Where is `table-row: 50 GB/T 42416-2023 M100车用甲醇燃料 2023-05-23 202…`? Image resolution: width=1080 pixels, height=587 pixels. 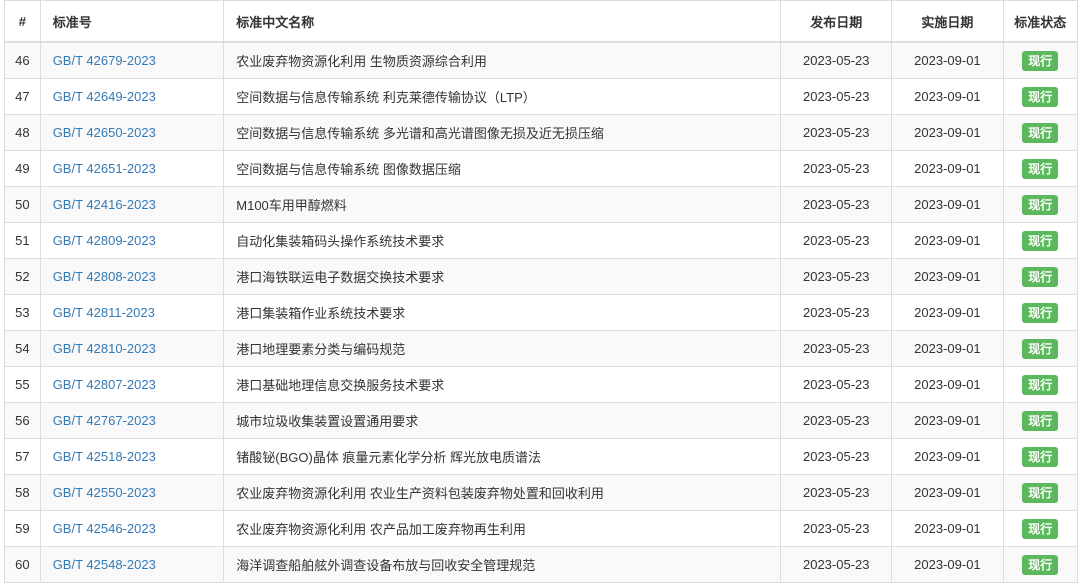 table-row: 50 GB/T 42416-2023 M100车用甲醇燃料 2023-05-23 202… is located at coordinates (541, 204).